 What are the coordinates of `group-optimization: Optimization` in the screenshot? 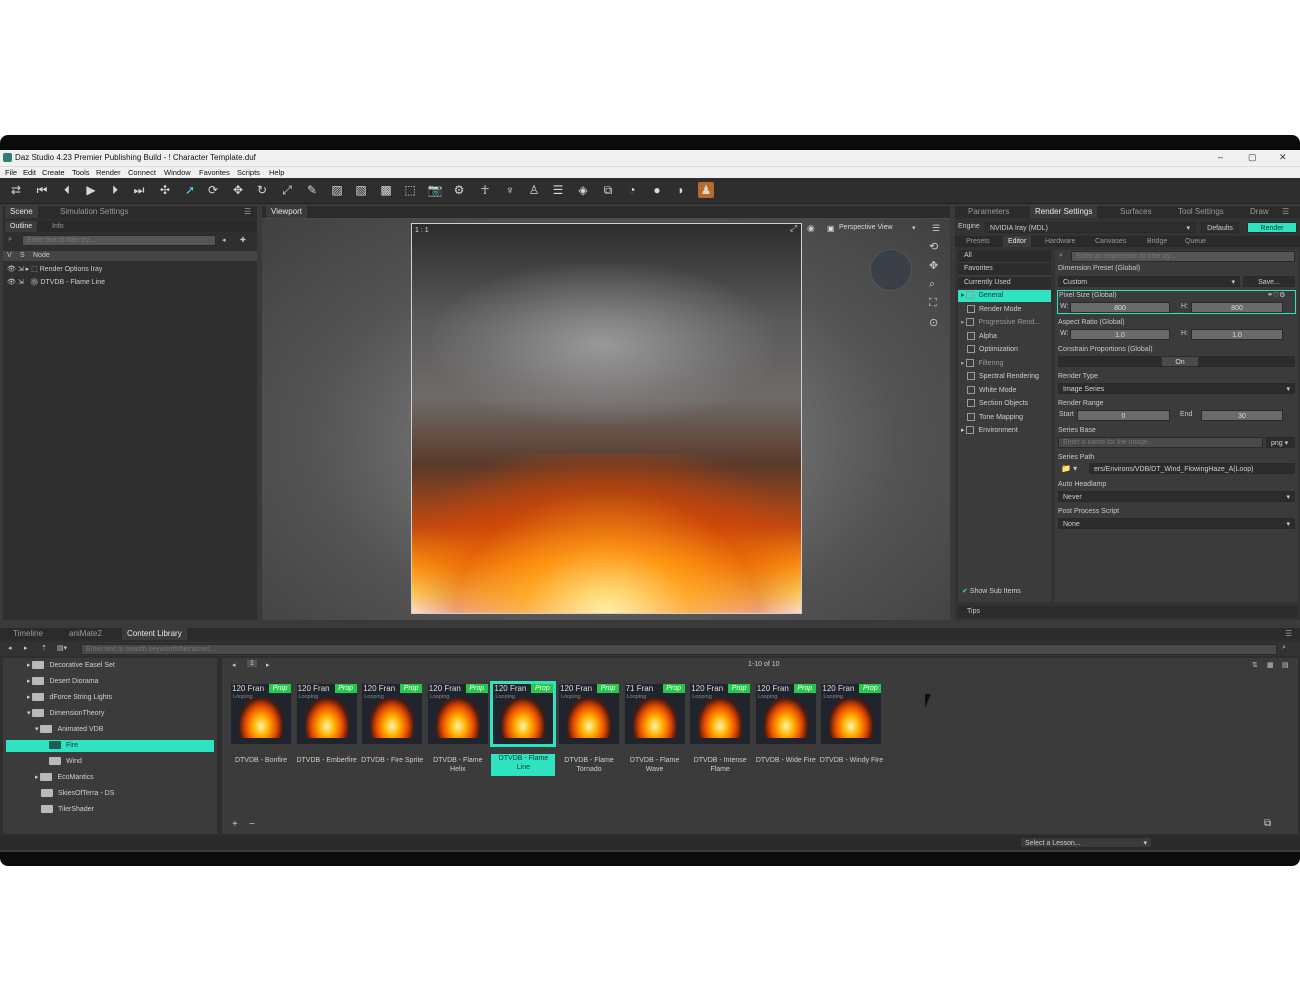 It's located at (992, 350).